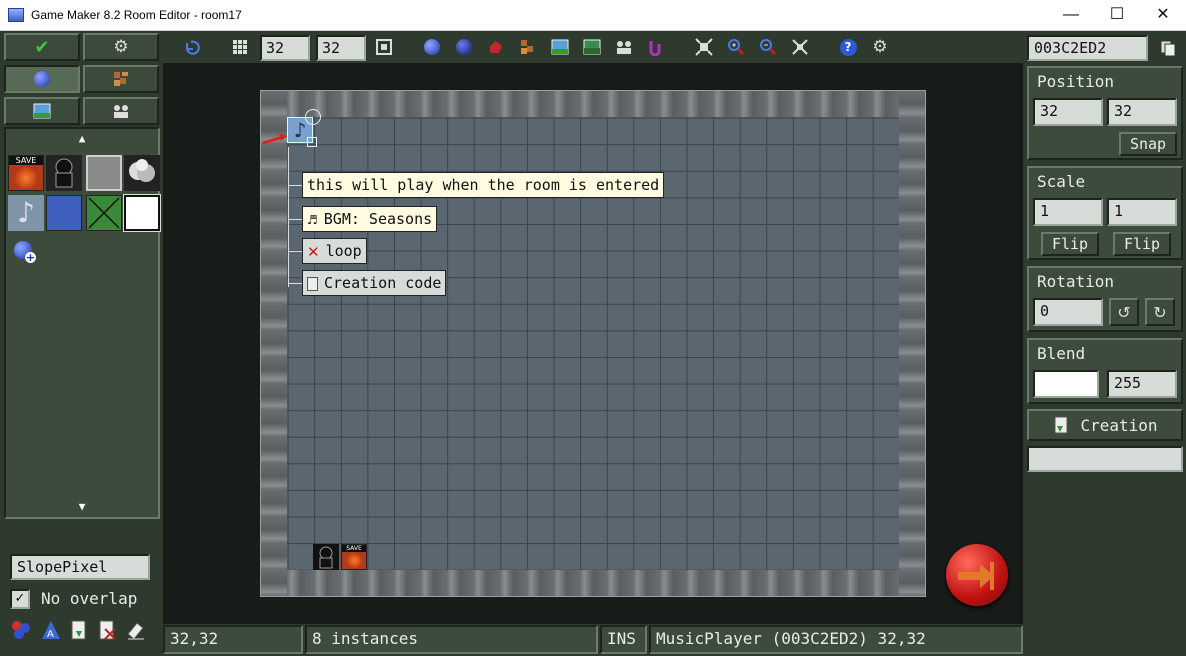 This screenshot has width=1186, height=656. I want to click on sort-tool-button: A, so click(52, 631).